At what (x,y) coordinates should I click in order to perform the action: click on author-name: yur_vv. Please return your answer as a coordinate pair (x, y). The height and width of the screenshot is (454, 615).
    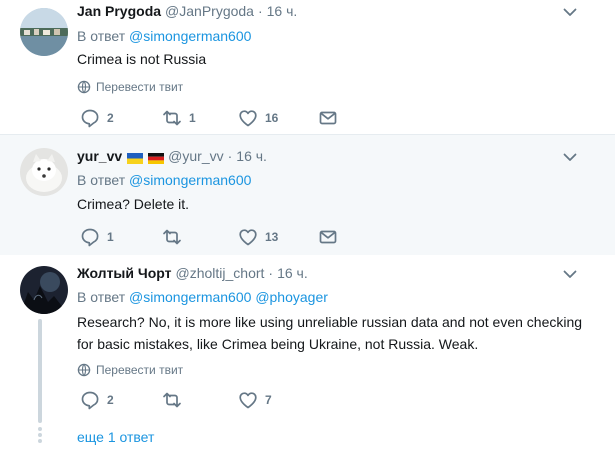
    Looking at the image, I should click on (99, 156).